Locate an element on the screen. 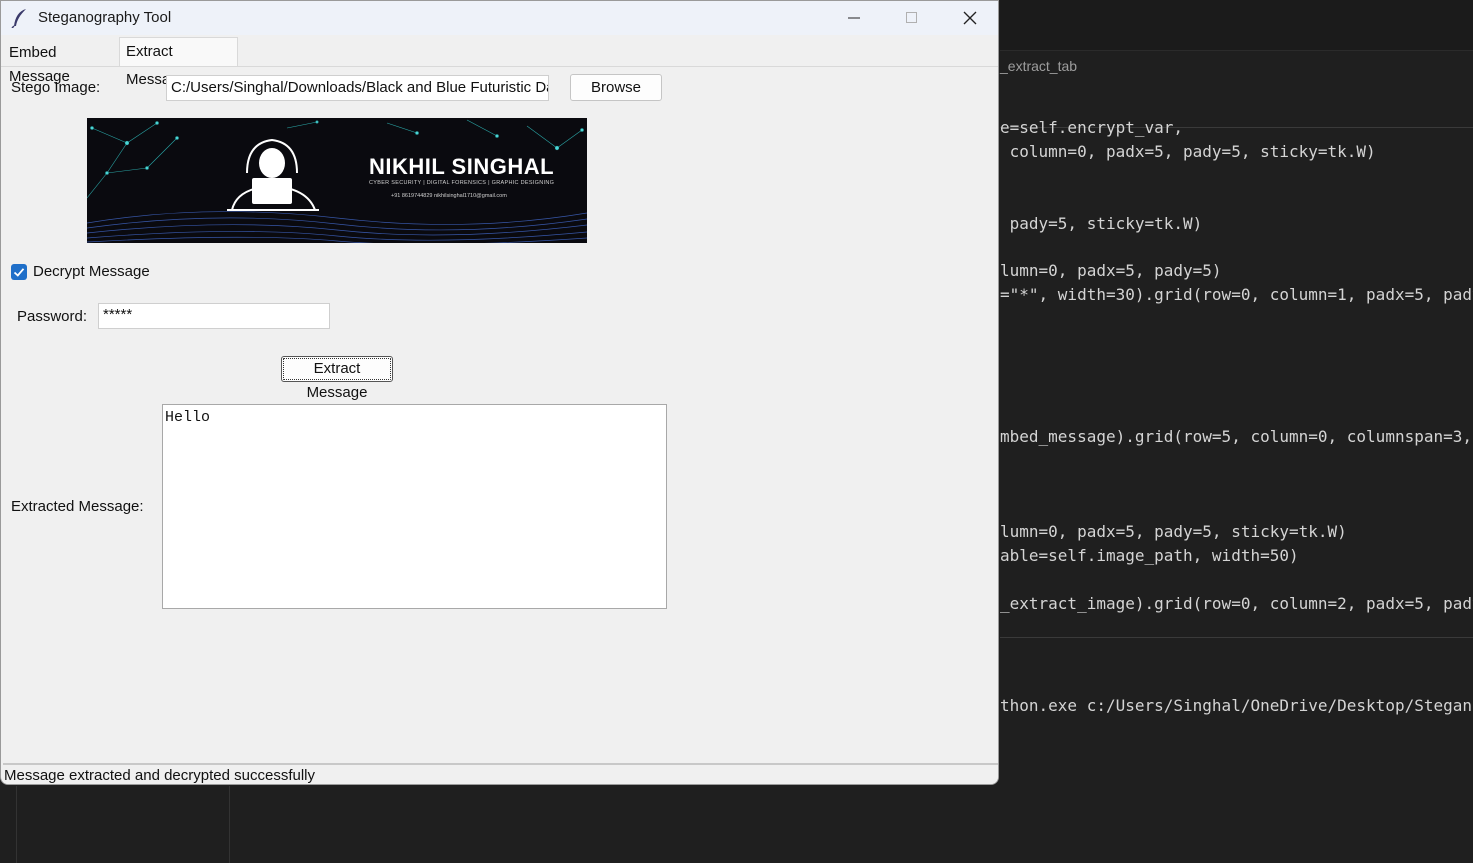 The height and width of the screenshot is (863, 1473). window-title: Steganography Tool is located at coordinates (105, 17).